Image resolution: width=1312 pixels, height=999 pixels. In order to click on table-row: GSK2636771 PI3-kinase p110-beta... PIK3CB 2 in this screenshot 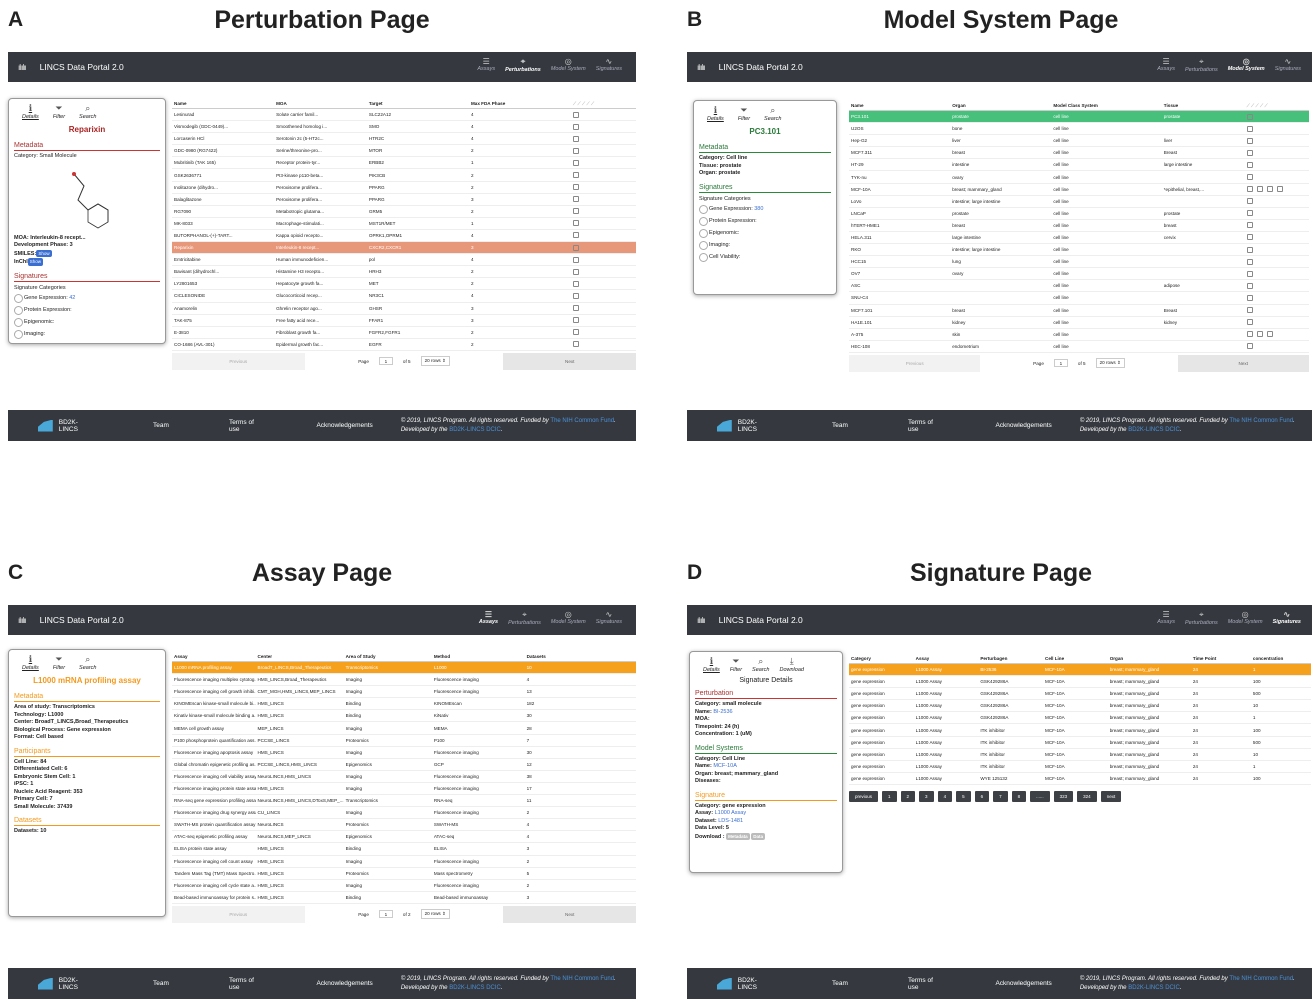, I will do `click(404, 175)`.